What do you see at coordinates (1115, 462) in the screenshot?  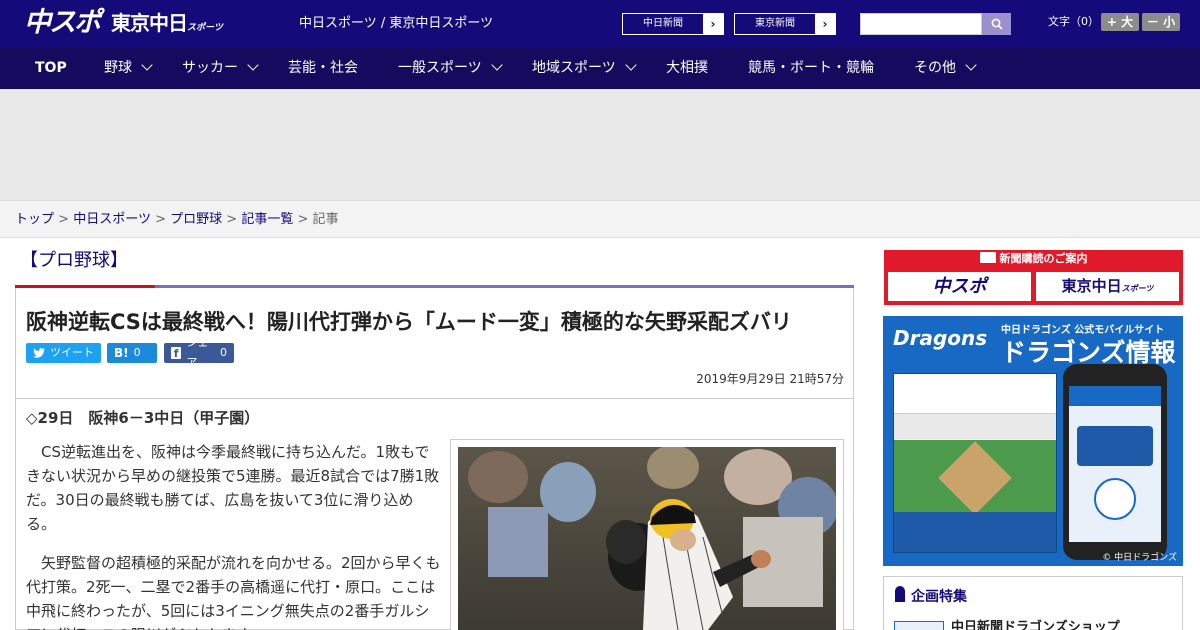 I see `smartphone-mockup` at bounding box center [1115, 462].